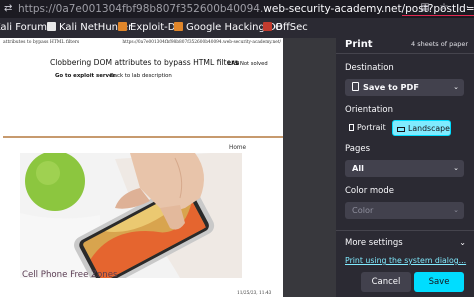 This screenshot has height=297, width=474. I want to click on pages-label: Pages, so click(358, 149).